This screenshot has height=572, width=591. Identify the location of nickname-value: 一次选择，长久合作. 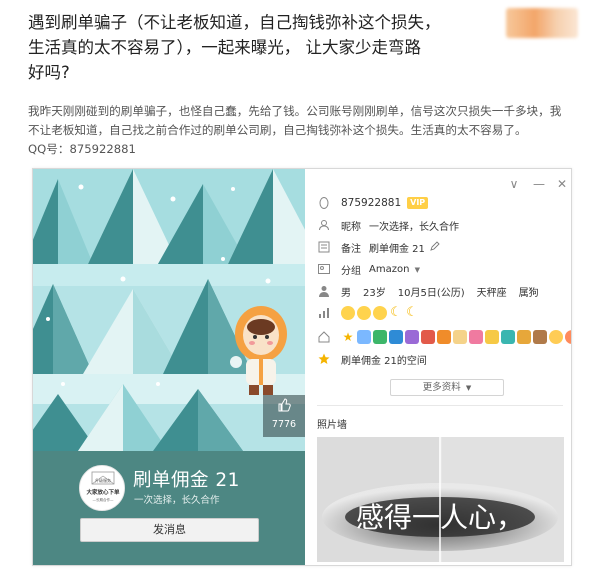
(414, 227).